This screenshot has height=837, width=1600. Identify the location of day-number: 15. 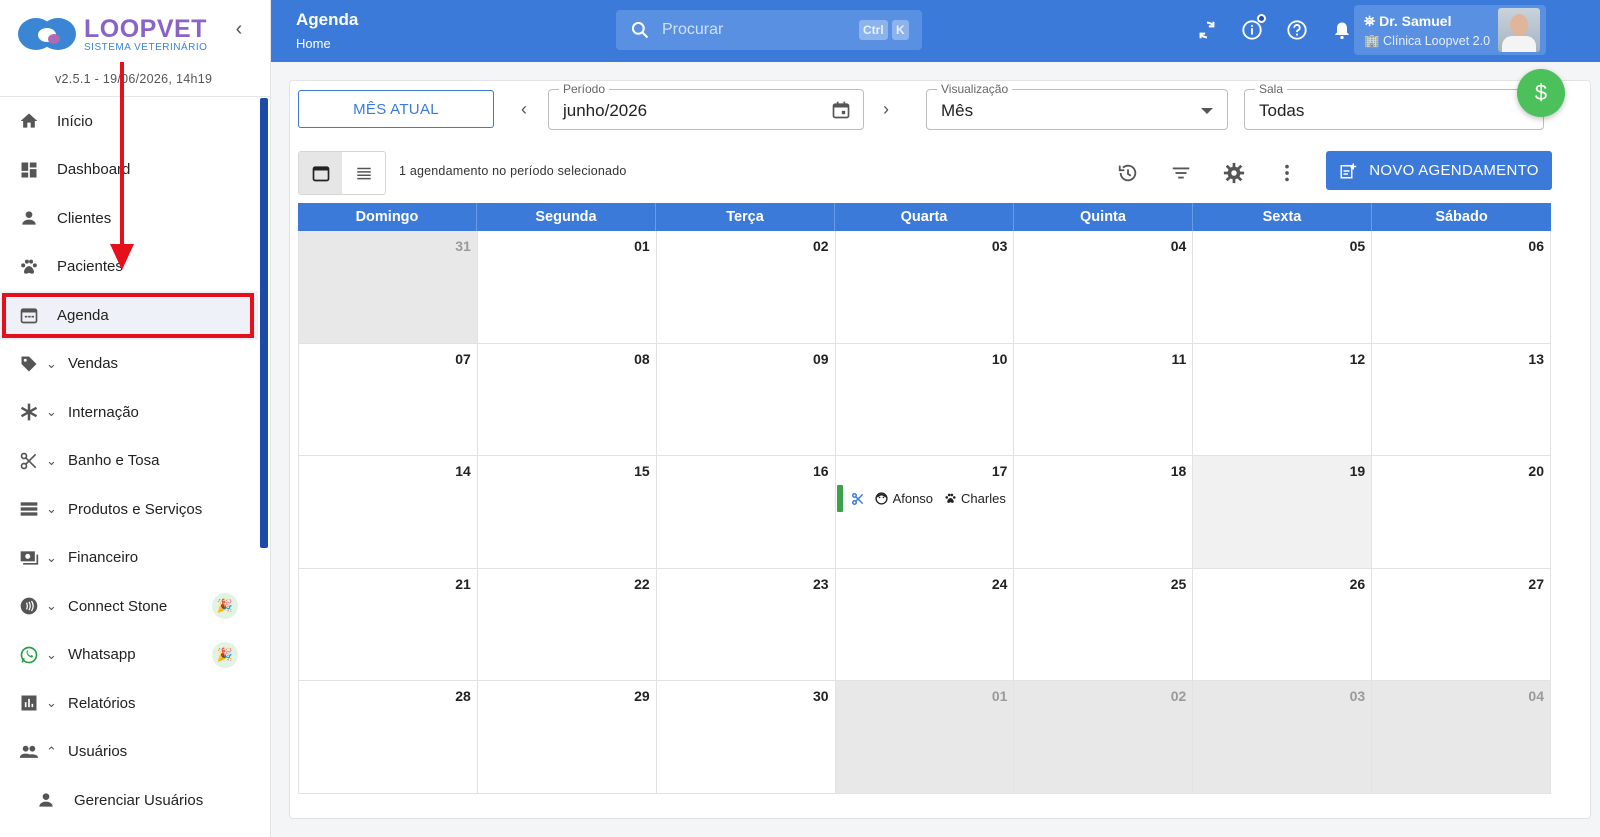
(642, 471).